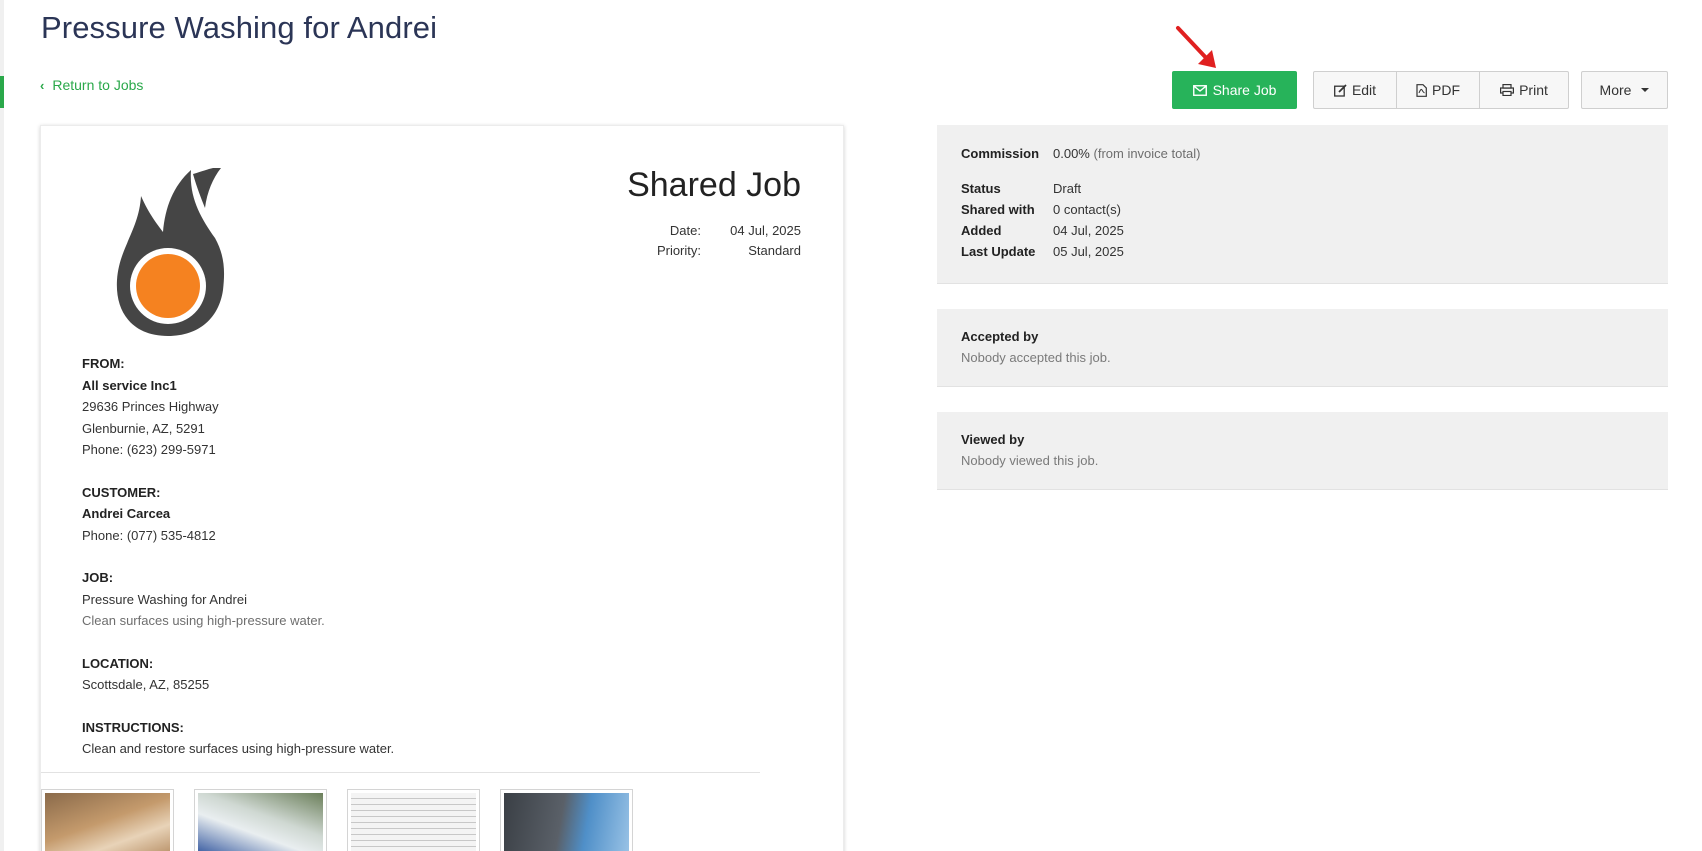 The height and width of the screenshot is (851, 1702). I want to click on edit-label: Edit, so click(1364, 90).